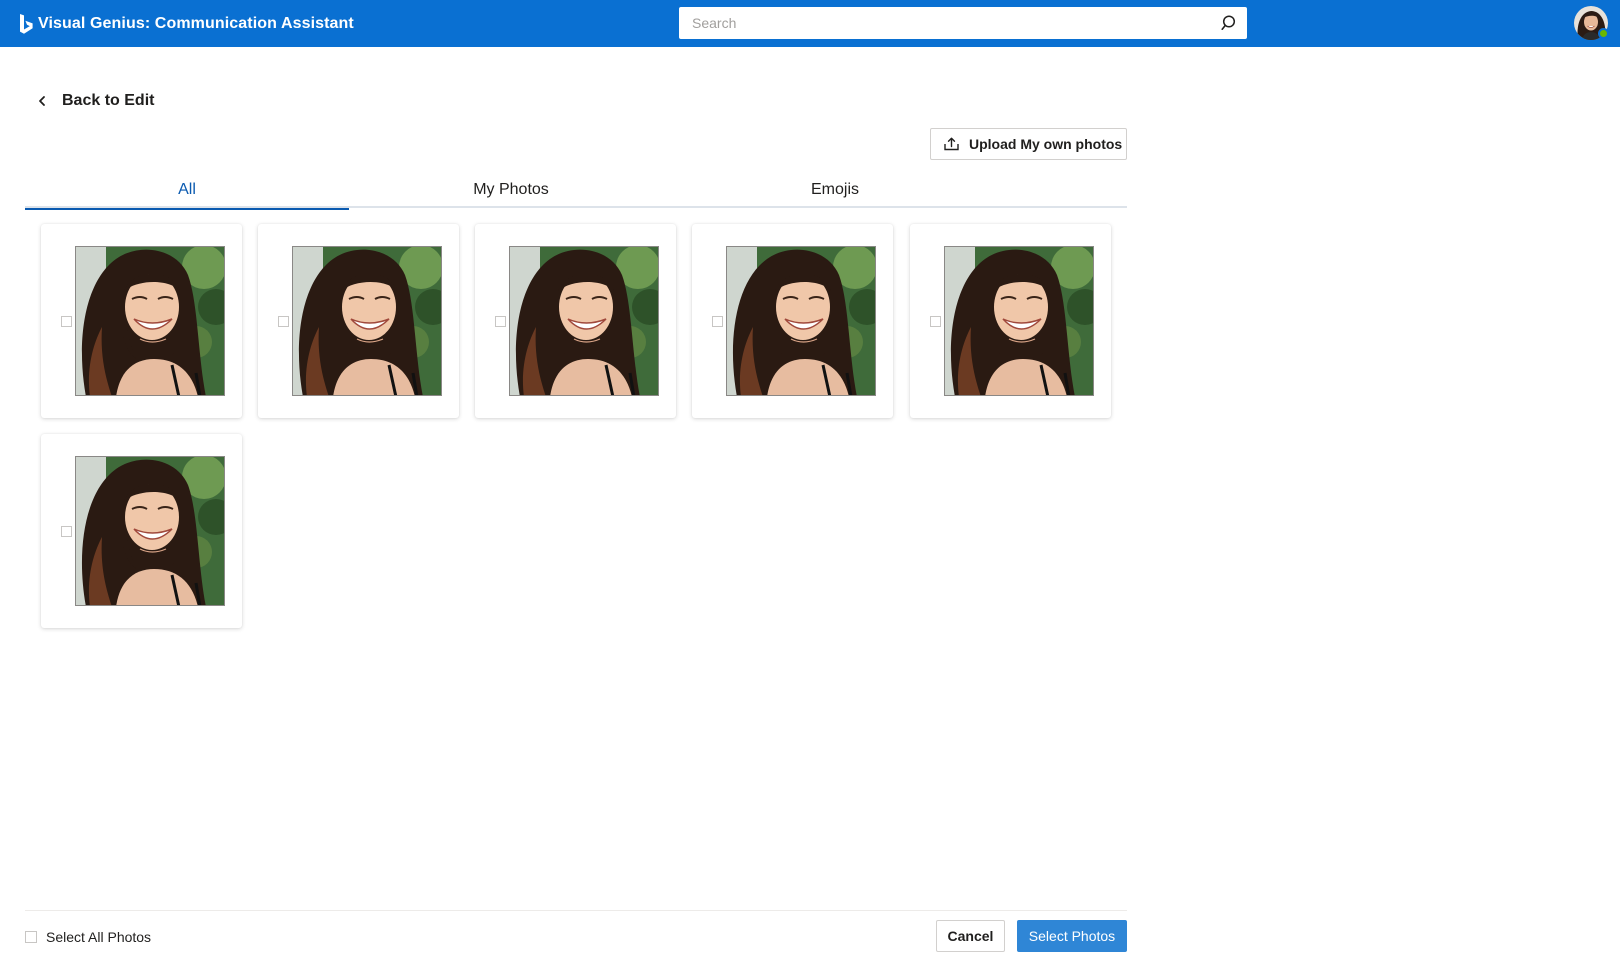 Image resolution: width=1620 pixels, height=962 pixels. I want to click on tab-label: Emojis, so click(834, 189).